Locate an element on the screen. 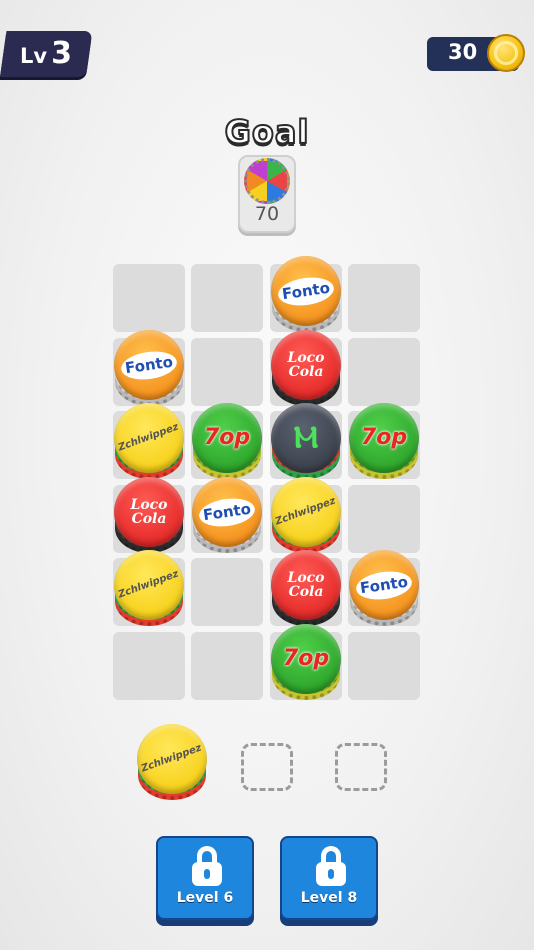 This screenshot has height=950, width=534. bottle-cap-monster: Ⲙ is located at coordinates (306, 441).